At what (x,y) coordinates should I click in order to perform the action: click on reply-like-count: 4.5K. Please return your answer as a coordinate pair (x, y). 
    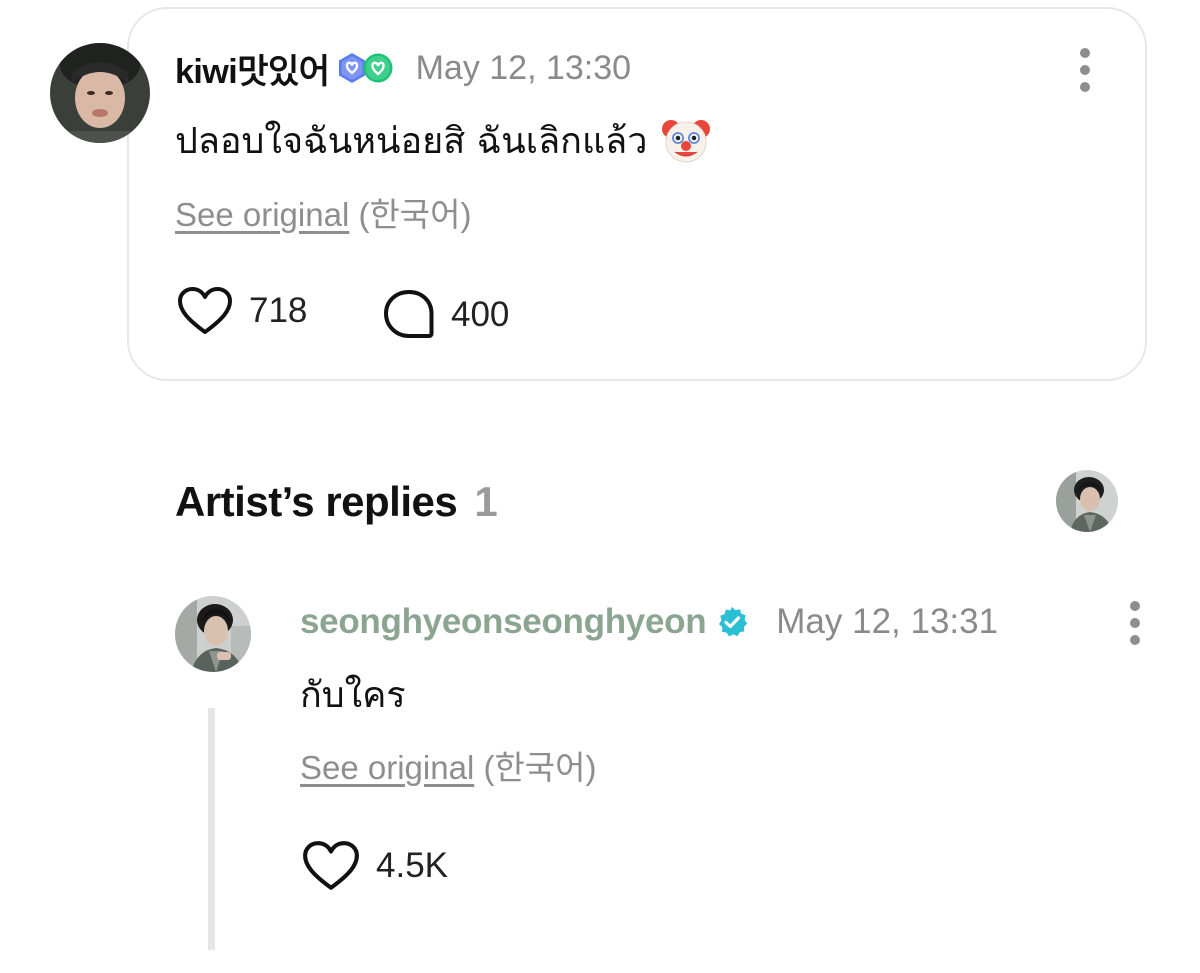
    Looking at the image, I should click on (412, 865).